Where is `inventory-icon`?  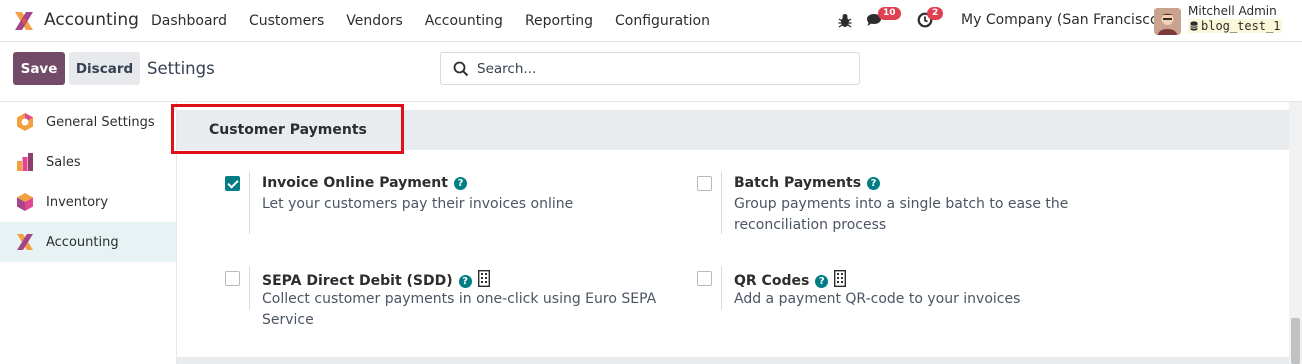 inventory-icon is located at coordinates (25, 202).